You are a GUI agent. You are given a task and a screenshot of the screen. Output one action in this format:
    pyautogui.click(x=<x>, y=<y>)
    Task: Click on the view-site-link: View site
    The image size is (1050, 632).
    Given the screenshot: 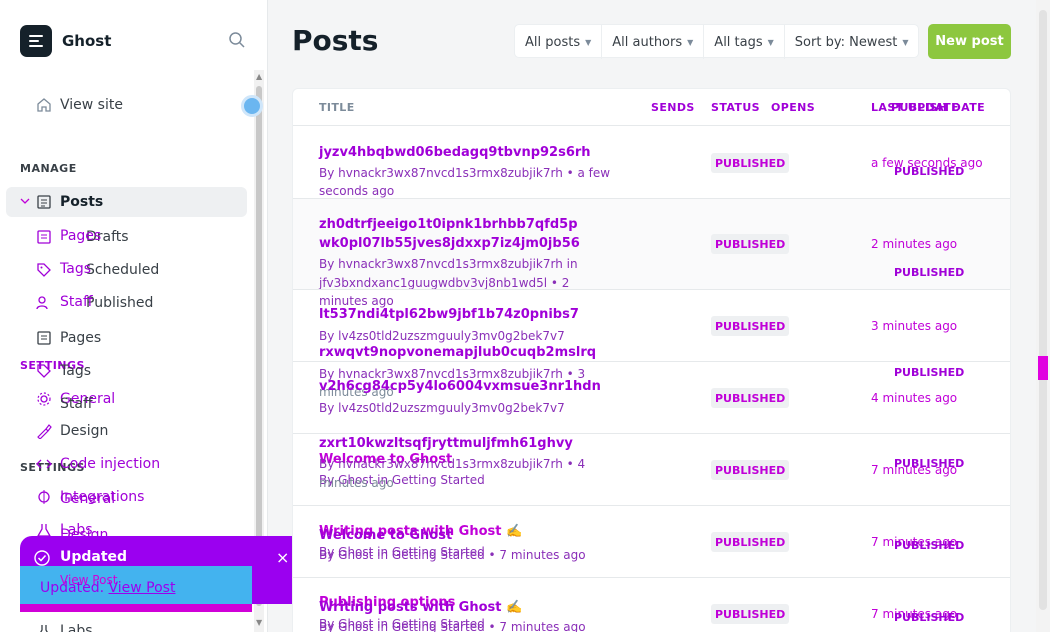 What is the action you would take?
    pyautogui.click(x=79, y=105)
    